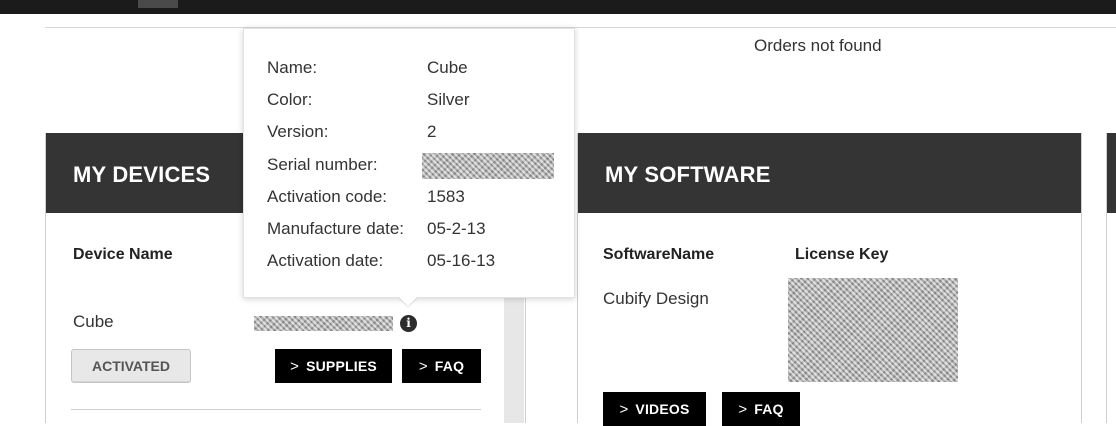 The image size is (1116, 426). Describe the element at coordinates (818, 45) in the screenshot. I see `orders-empty-message: Orders not found` at that location.